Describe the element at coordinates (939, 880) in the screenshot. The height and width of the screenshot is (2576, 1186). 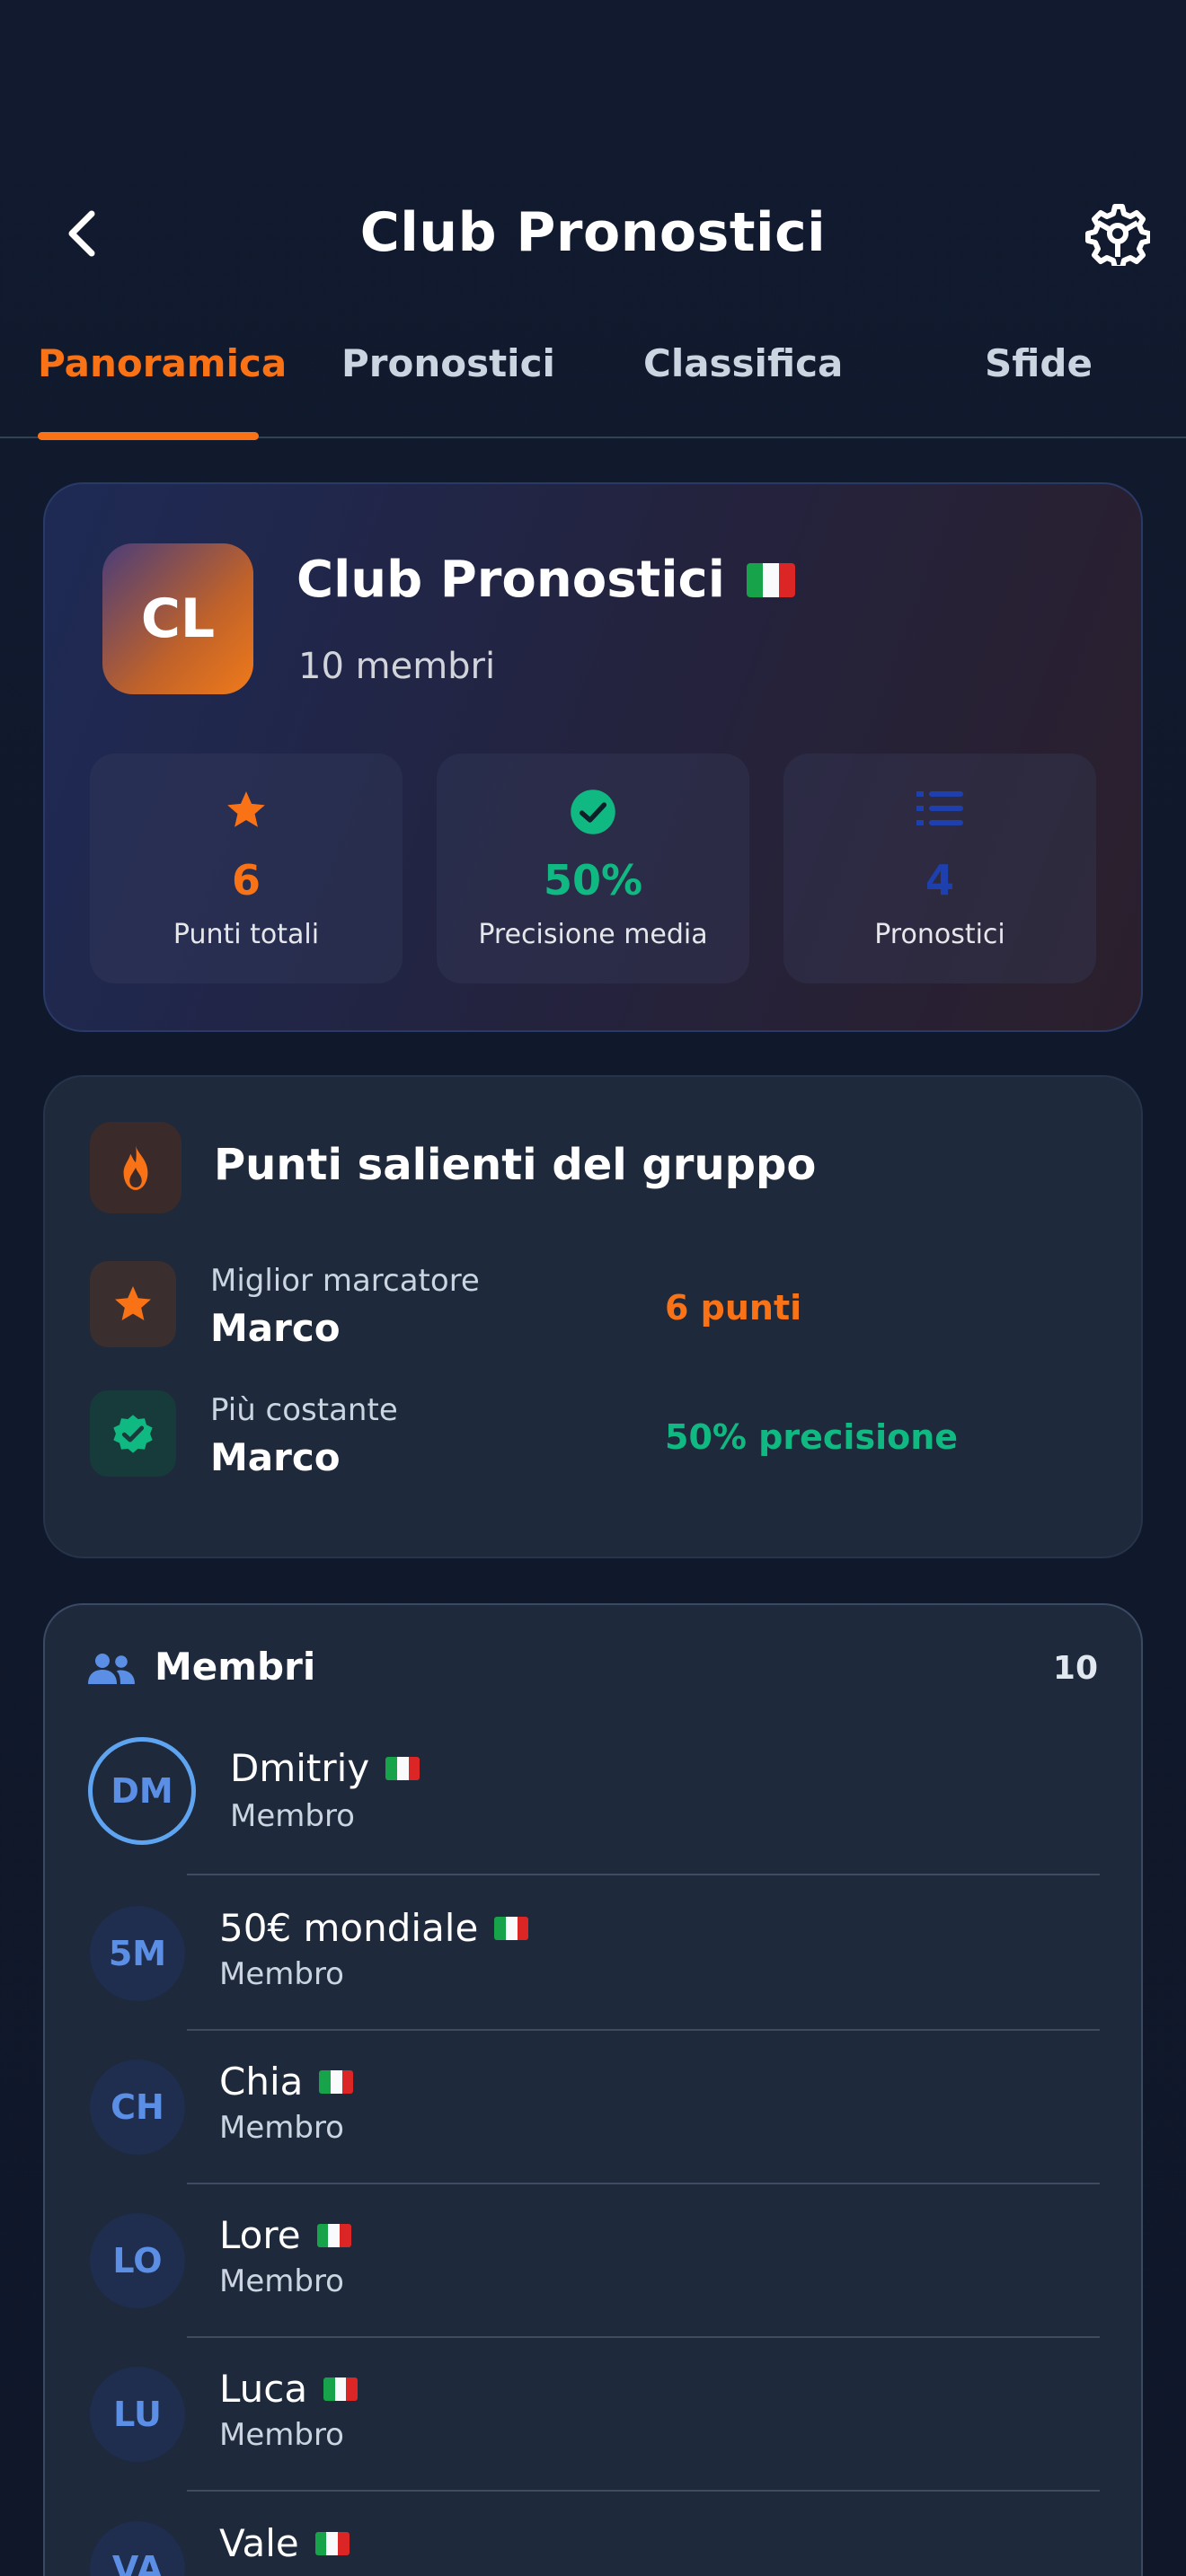
I see `stat-value: 4` at that location.